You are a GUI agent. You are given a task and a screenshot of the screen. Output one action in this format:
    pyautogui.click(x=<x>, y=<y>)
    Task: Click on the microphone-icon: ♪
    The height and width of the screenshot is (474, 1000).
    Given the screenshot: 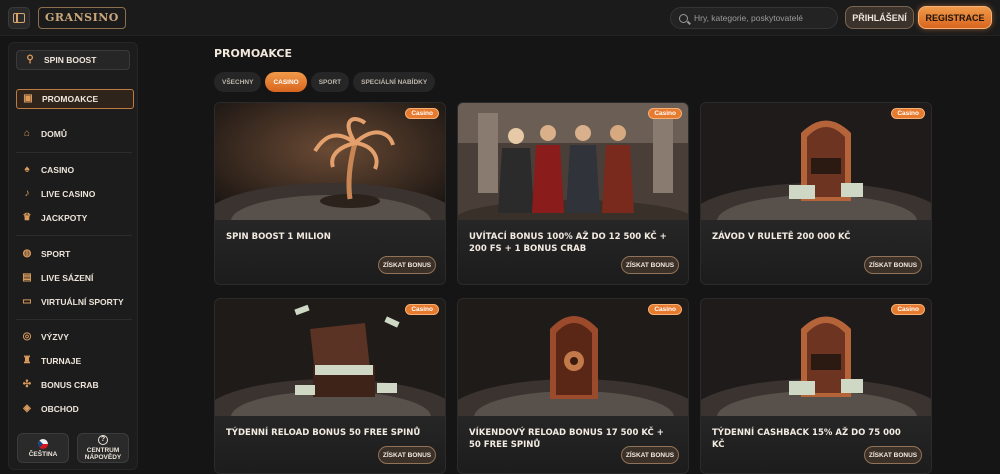 What is the action you would take?
    pyautogui.click(x=27, y=193)
    